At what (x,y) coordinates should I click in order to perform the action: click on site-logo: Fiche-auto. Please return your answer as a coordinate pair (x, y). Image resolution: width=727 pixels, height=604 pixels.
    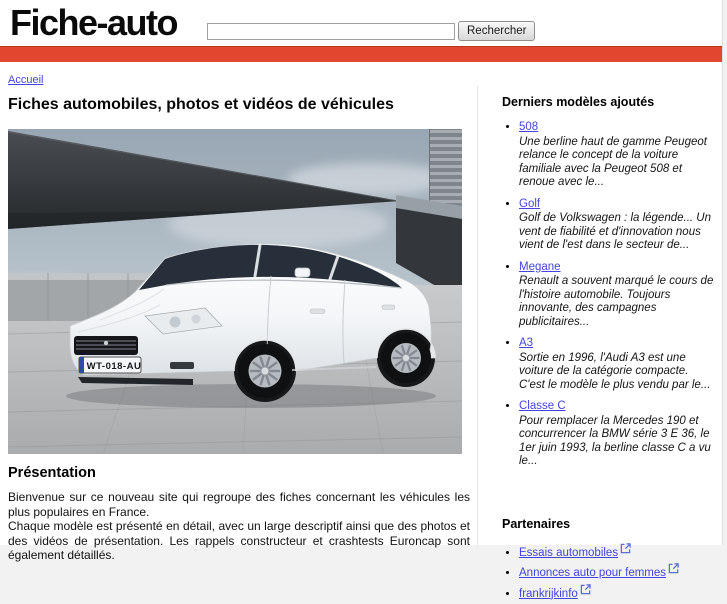
    Looking at the image, I should click on (94, 22).